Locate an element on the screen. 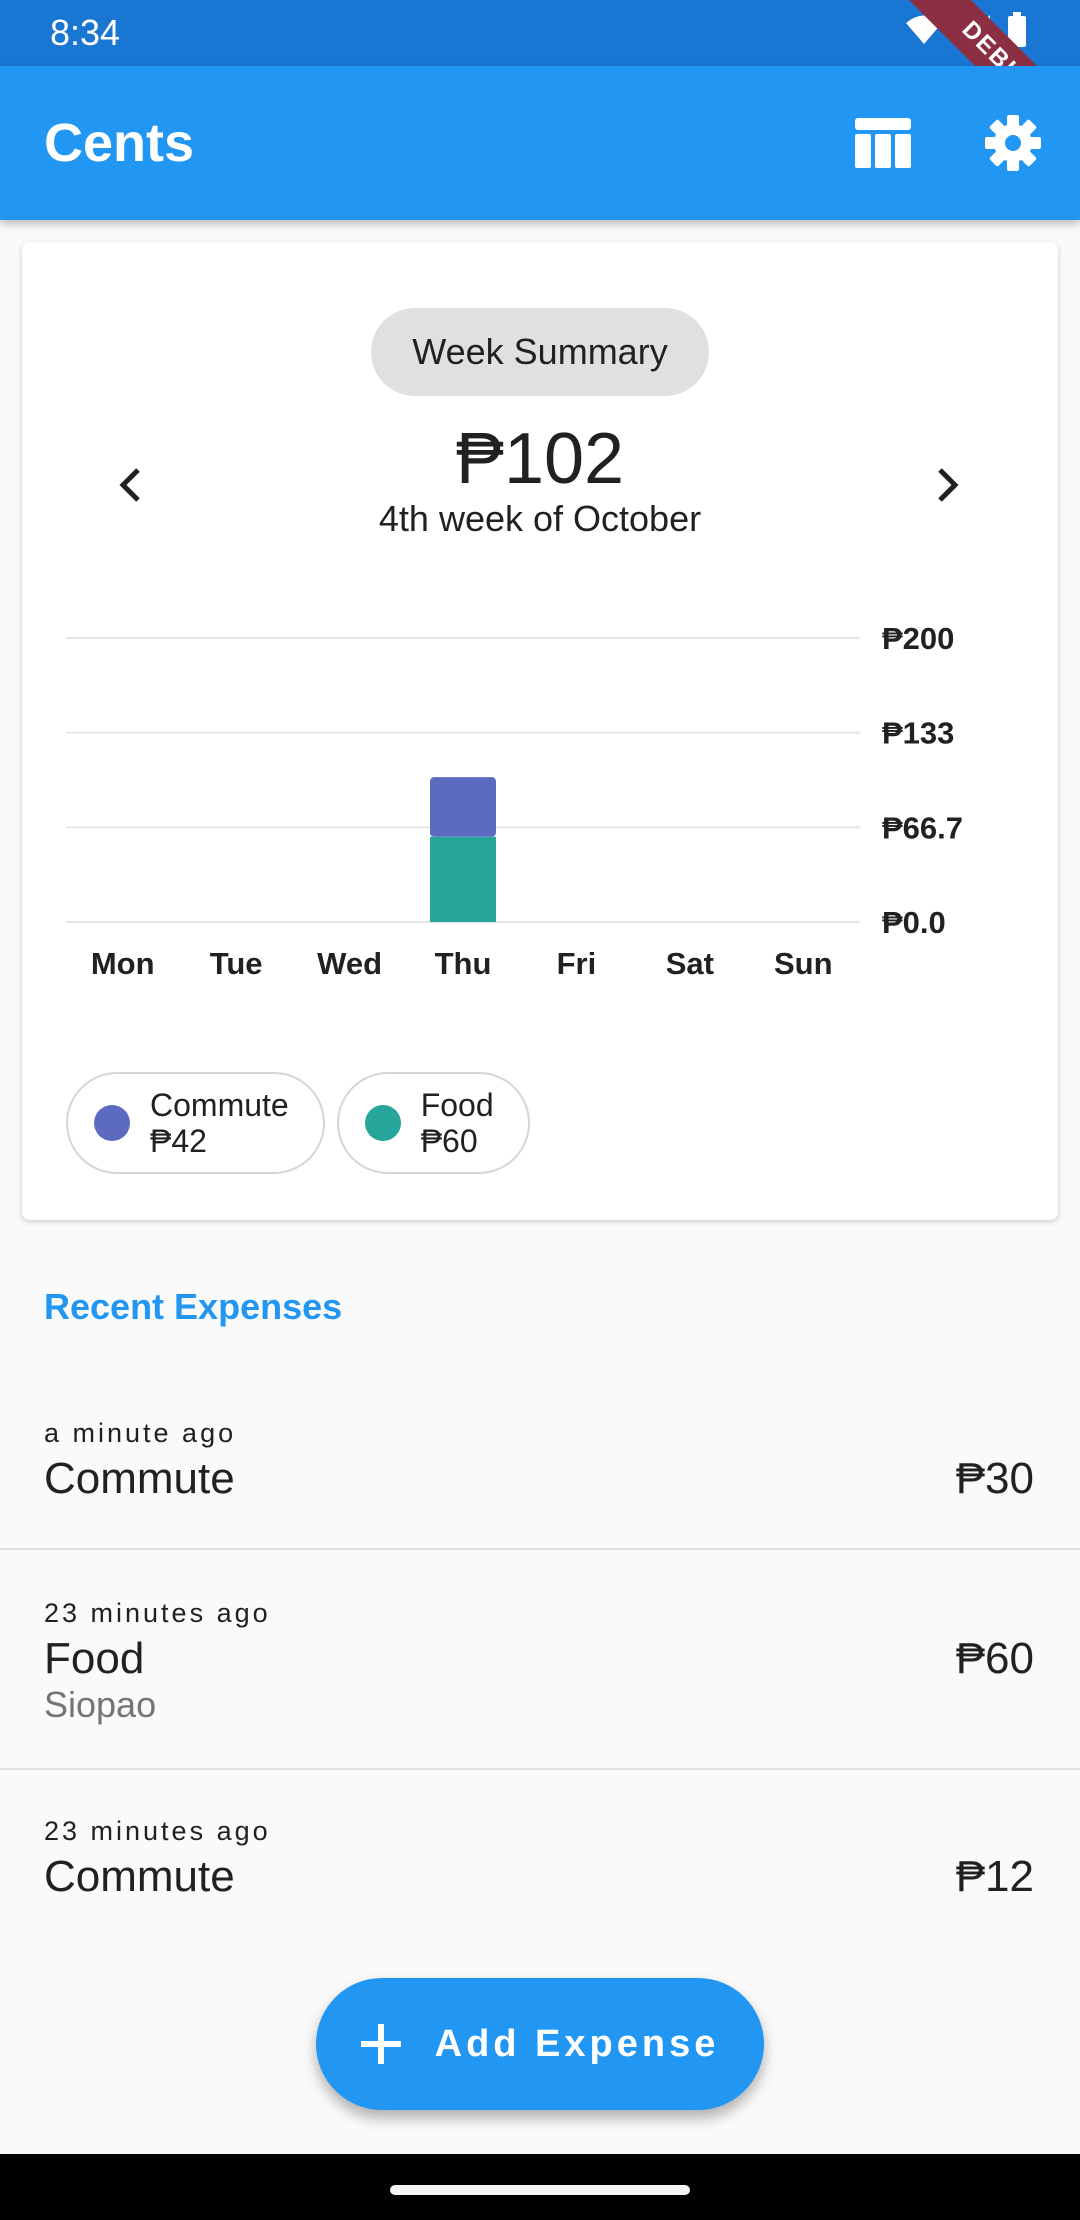 The image size is (1080, 2220). x-tick-label: Thu is located at coordinates (463, 963).